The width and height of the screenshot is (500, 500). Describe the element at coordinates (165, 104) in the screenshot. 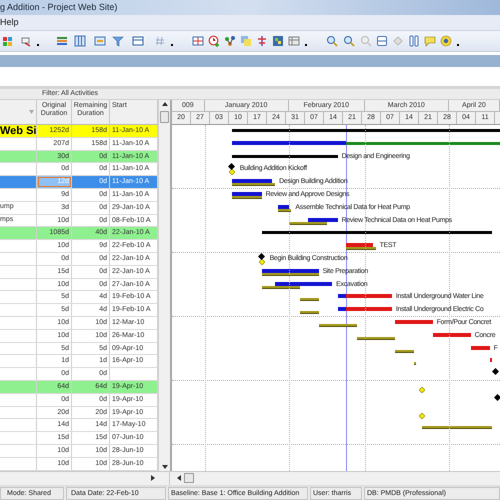

I see `scroll-up-icon` at that location.